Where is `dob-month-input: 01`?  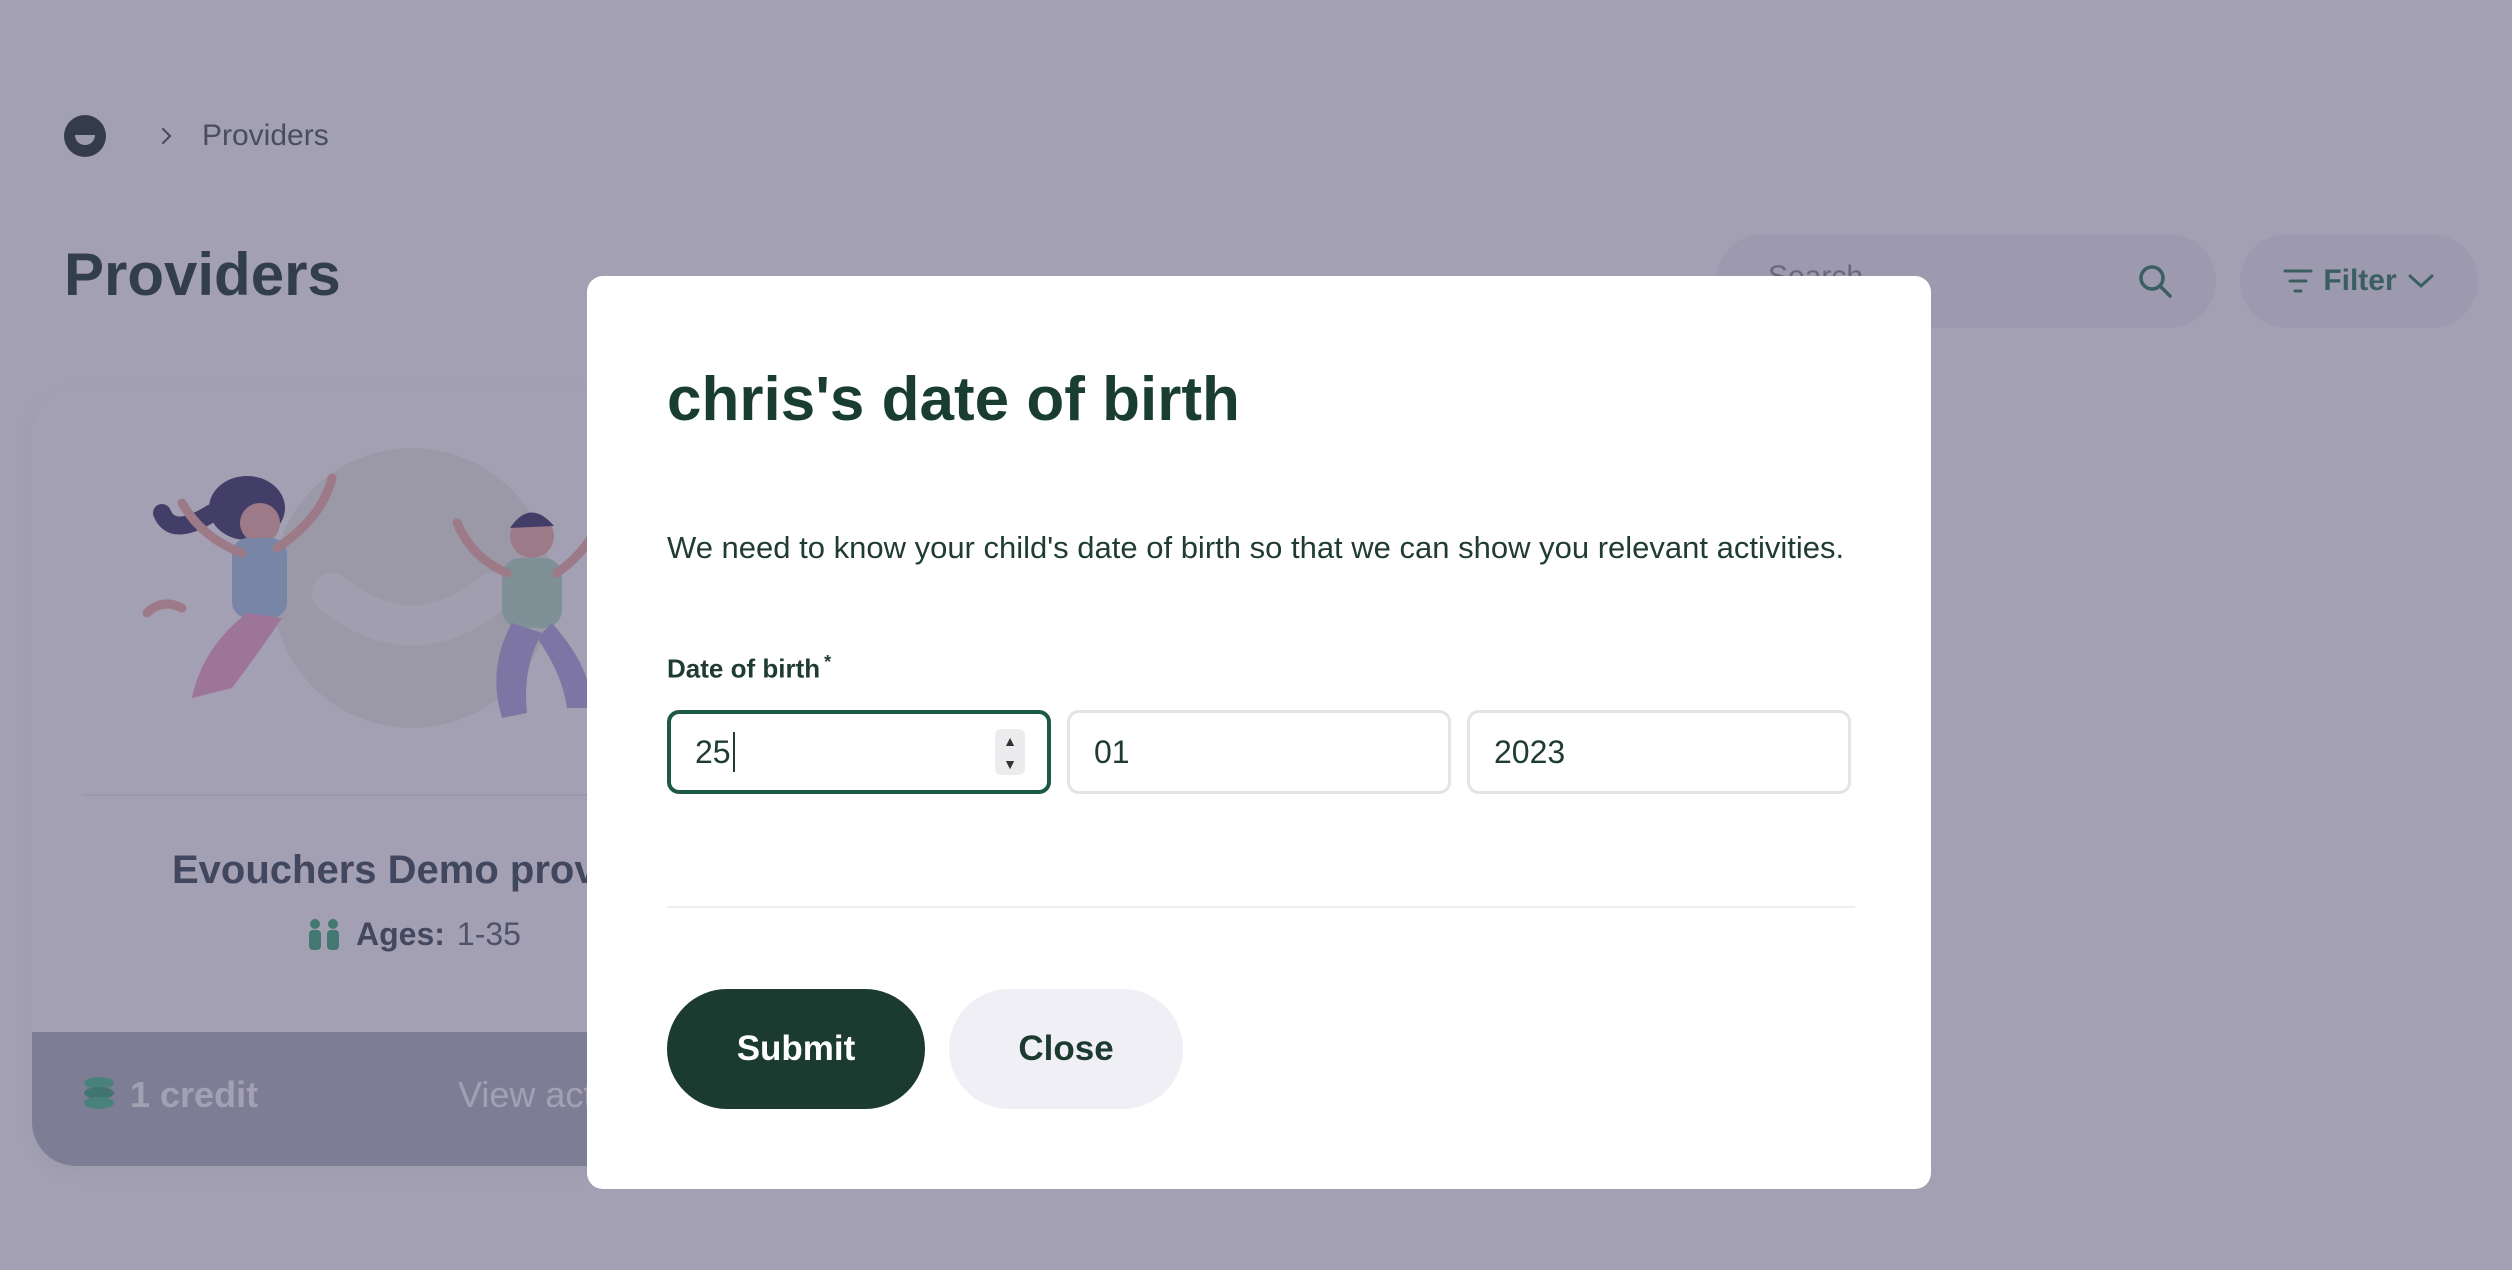
dob-month-input: 01 is located at coordinates (1259, 752).